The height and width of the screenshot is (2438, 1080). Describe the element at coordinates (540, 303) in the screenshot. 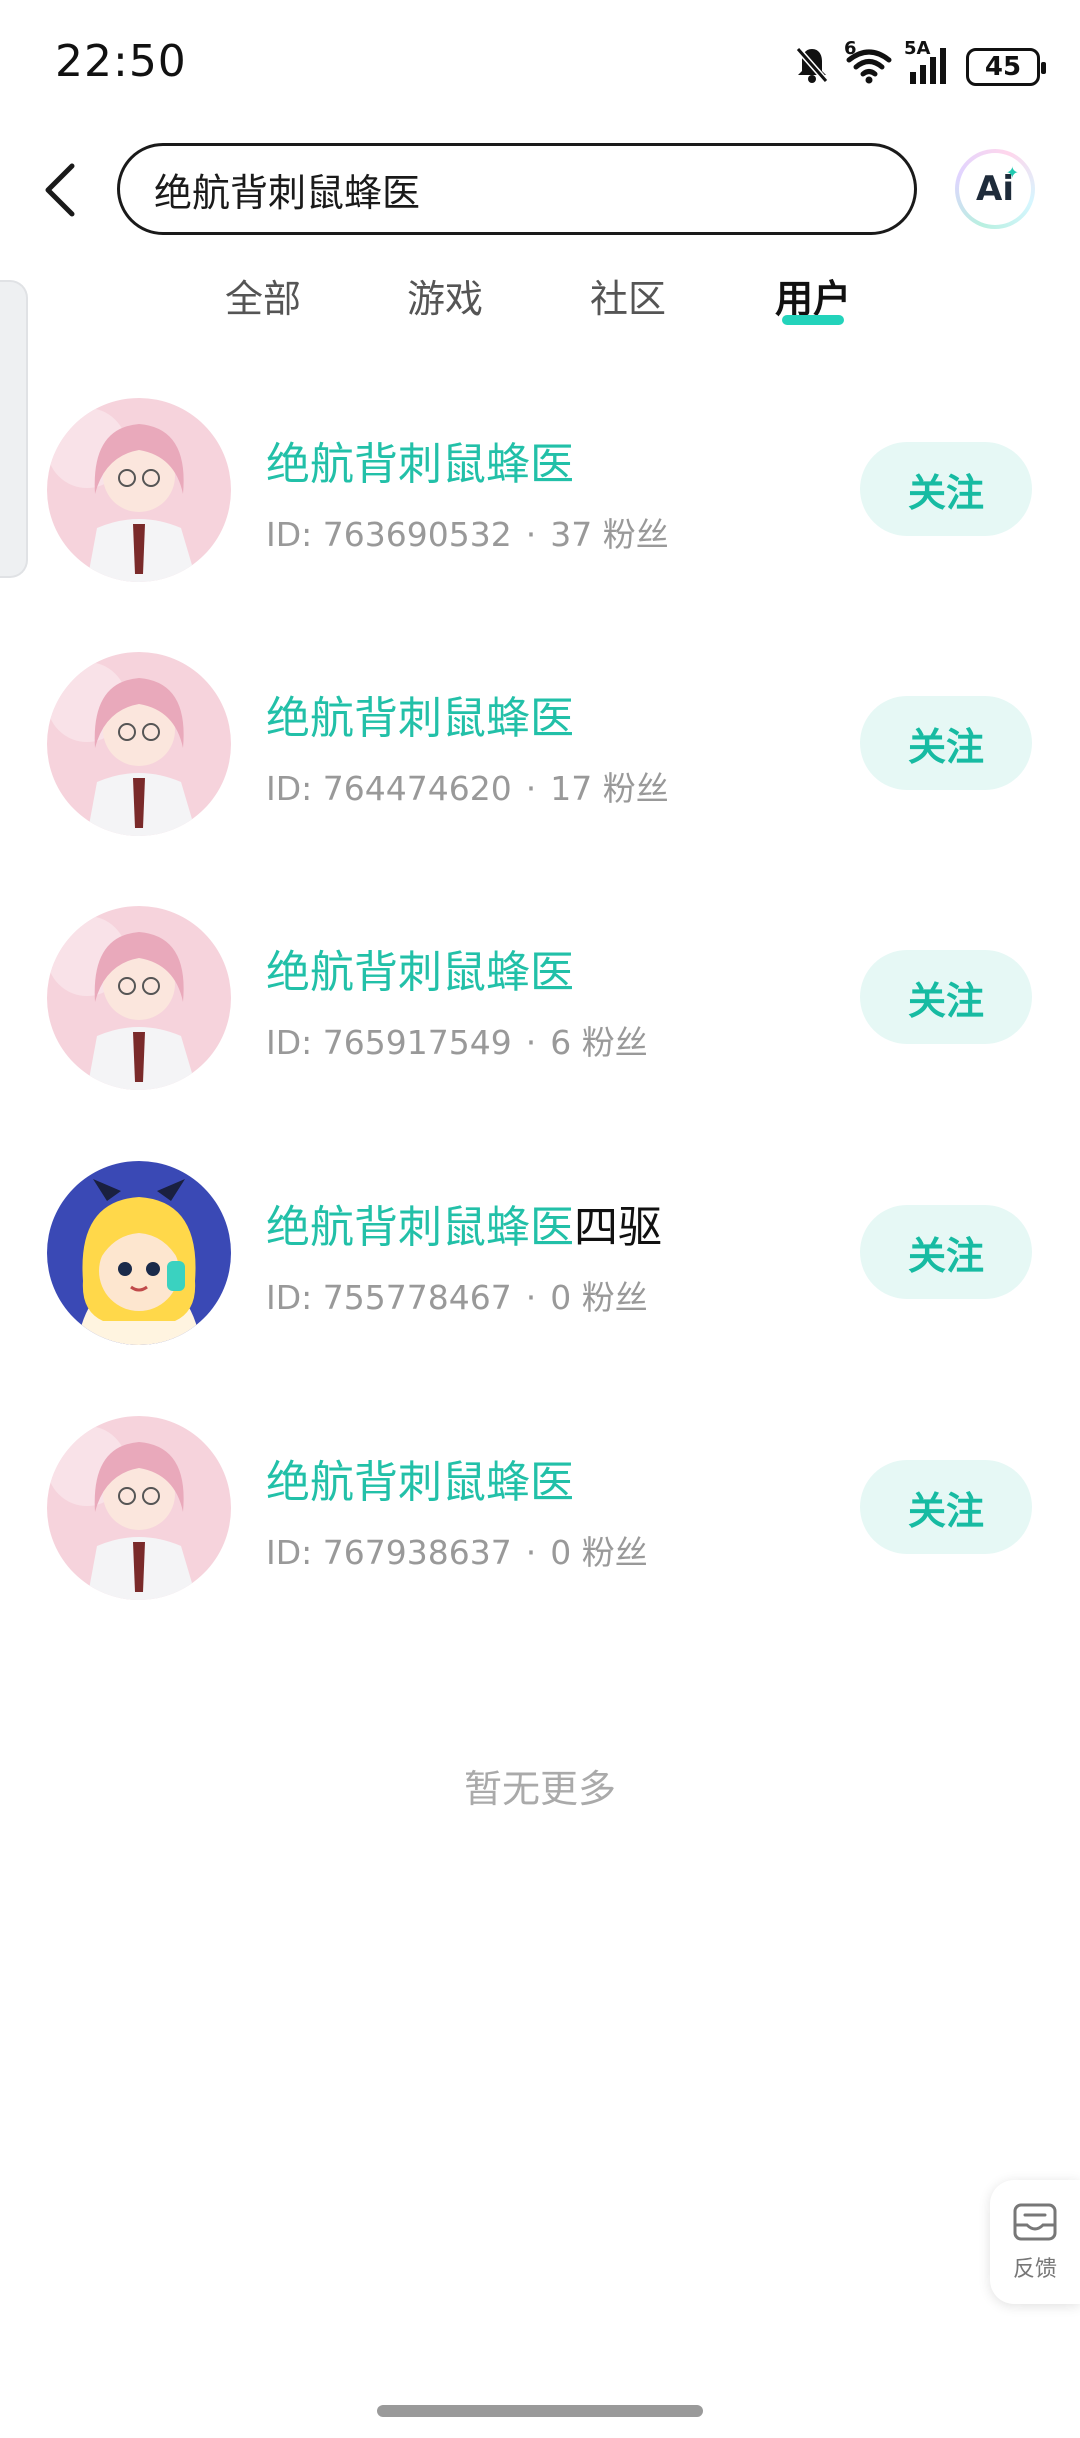

I see `search-tabs: 全部 游戏 社区 用户` at that location.